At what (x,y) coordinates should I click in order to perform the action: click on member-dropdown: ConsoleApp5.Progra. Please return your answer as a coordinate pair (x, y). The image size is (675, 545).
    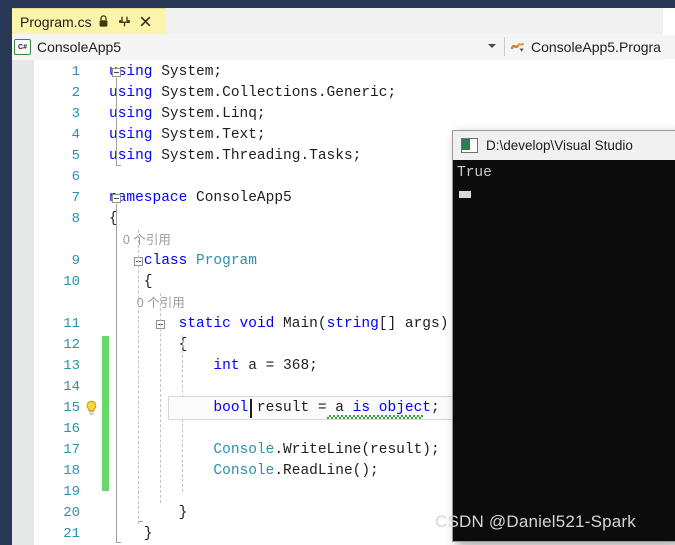
    Looking at the image, I should click on (592, 47).